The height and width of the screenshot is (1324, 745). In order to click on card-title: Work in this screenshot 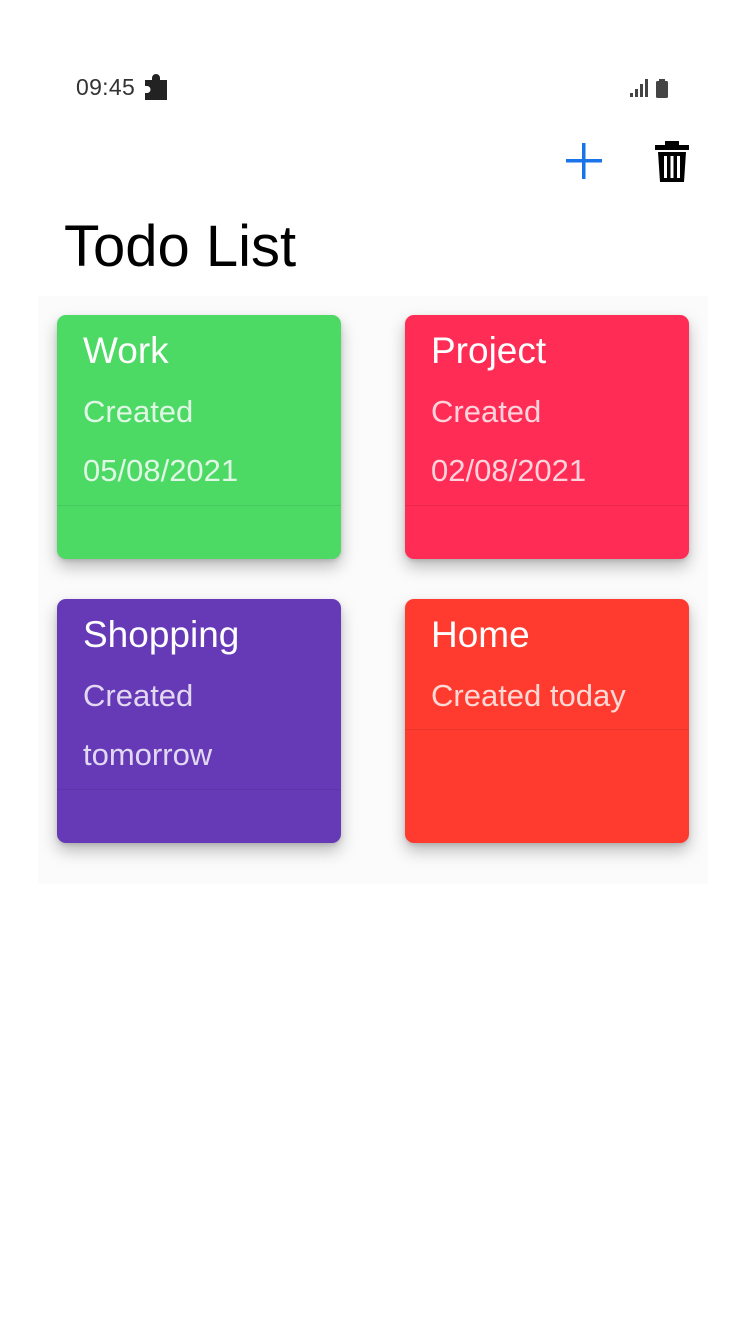, I will do `click(126, 350)`.